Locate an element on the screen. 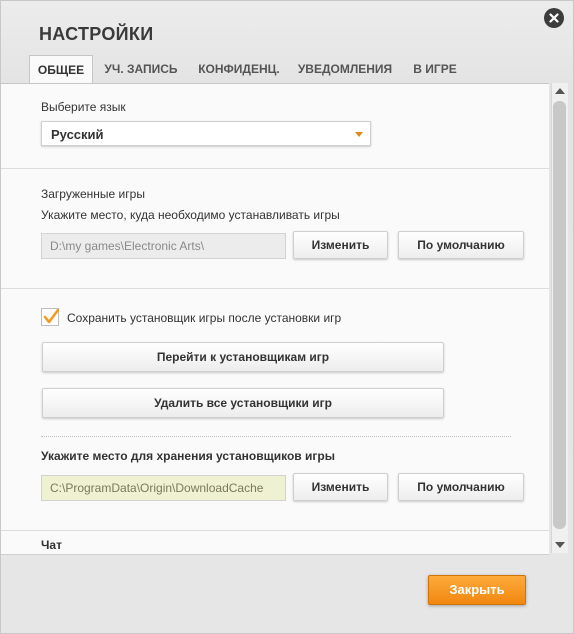 The width and height of the screenshot is (574, 634). dotted-divider is located at coordinates (276, 436).